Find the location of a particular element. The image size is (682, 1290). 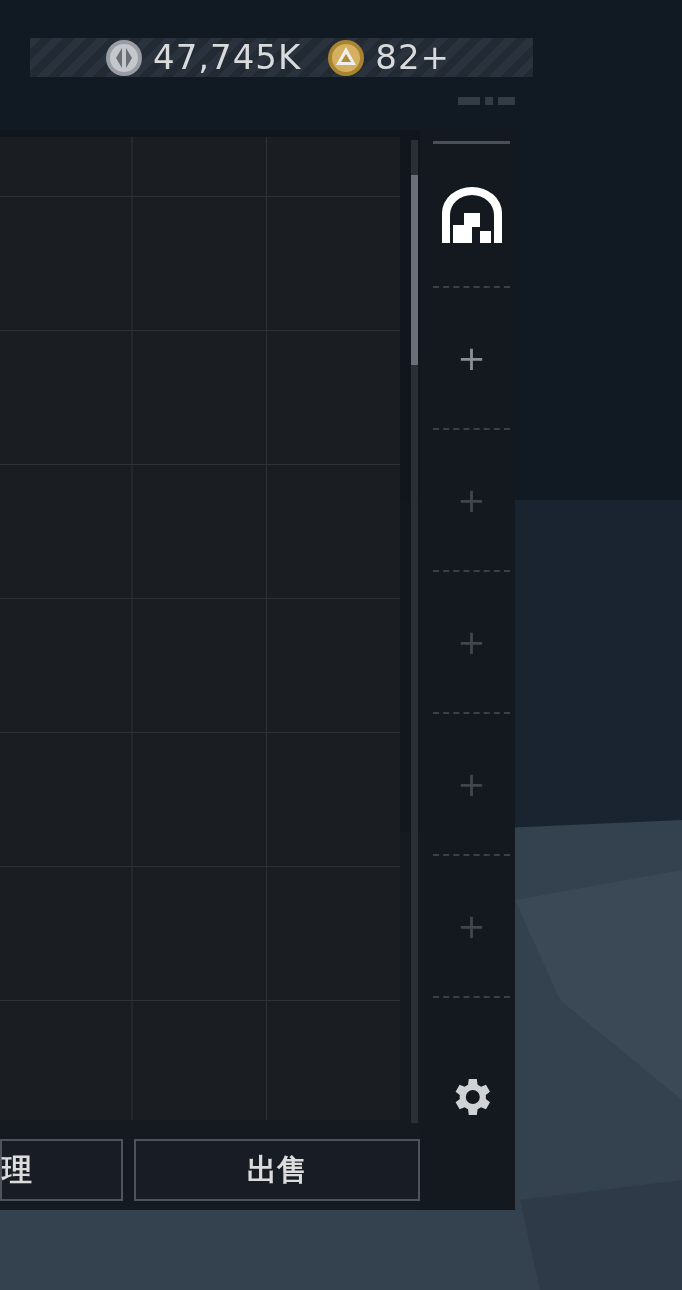

coin-icon is located at coordinates (124, 57).